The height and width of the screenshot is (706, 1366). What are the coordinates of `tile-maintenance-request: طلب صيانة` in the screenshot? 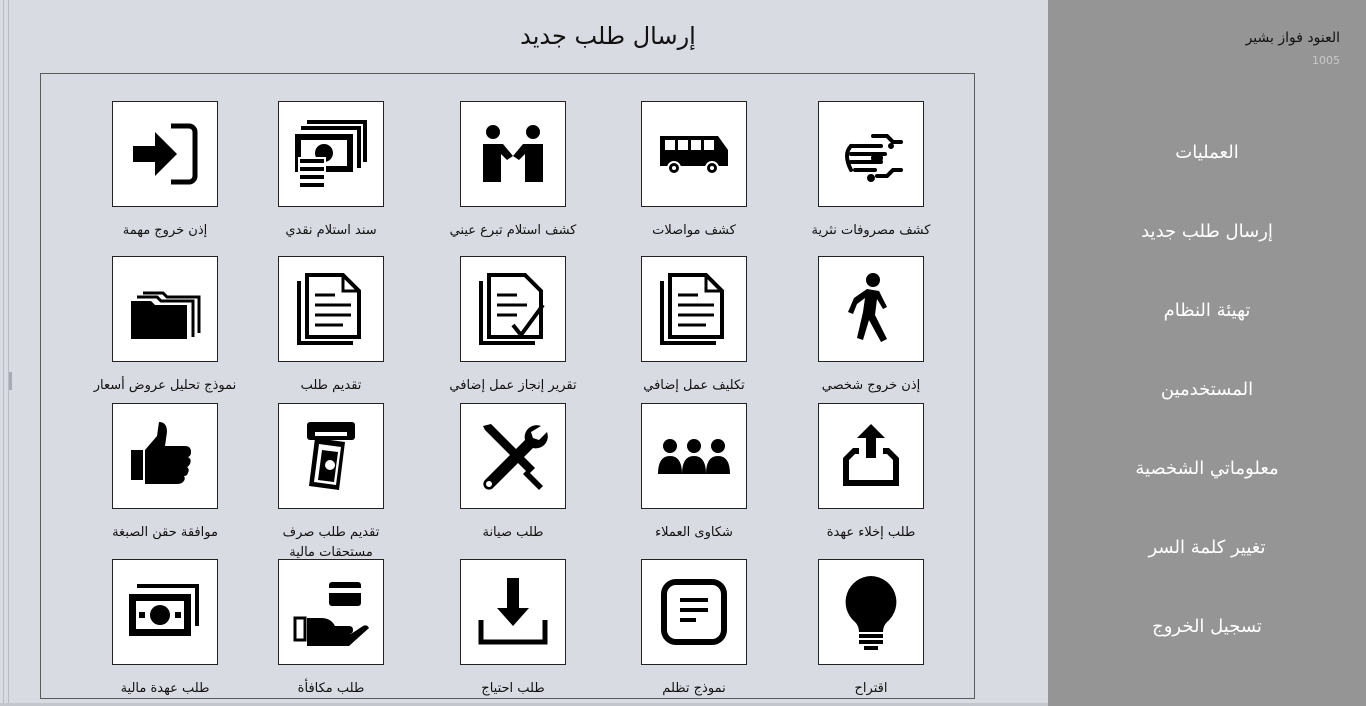 It's located at (513, 473).